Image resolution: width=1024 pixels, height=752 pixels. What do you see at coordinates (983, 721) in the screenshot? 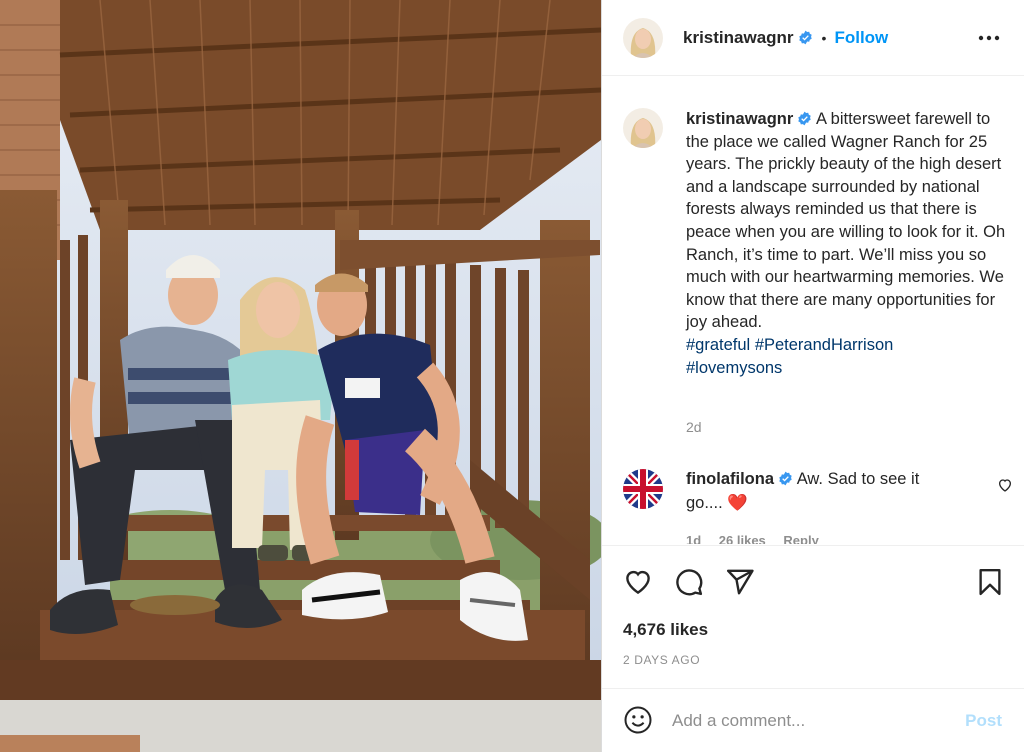
I see `post-comment-button: Post` at bounding box center [983, 721].